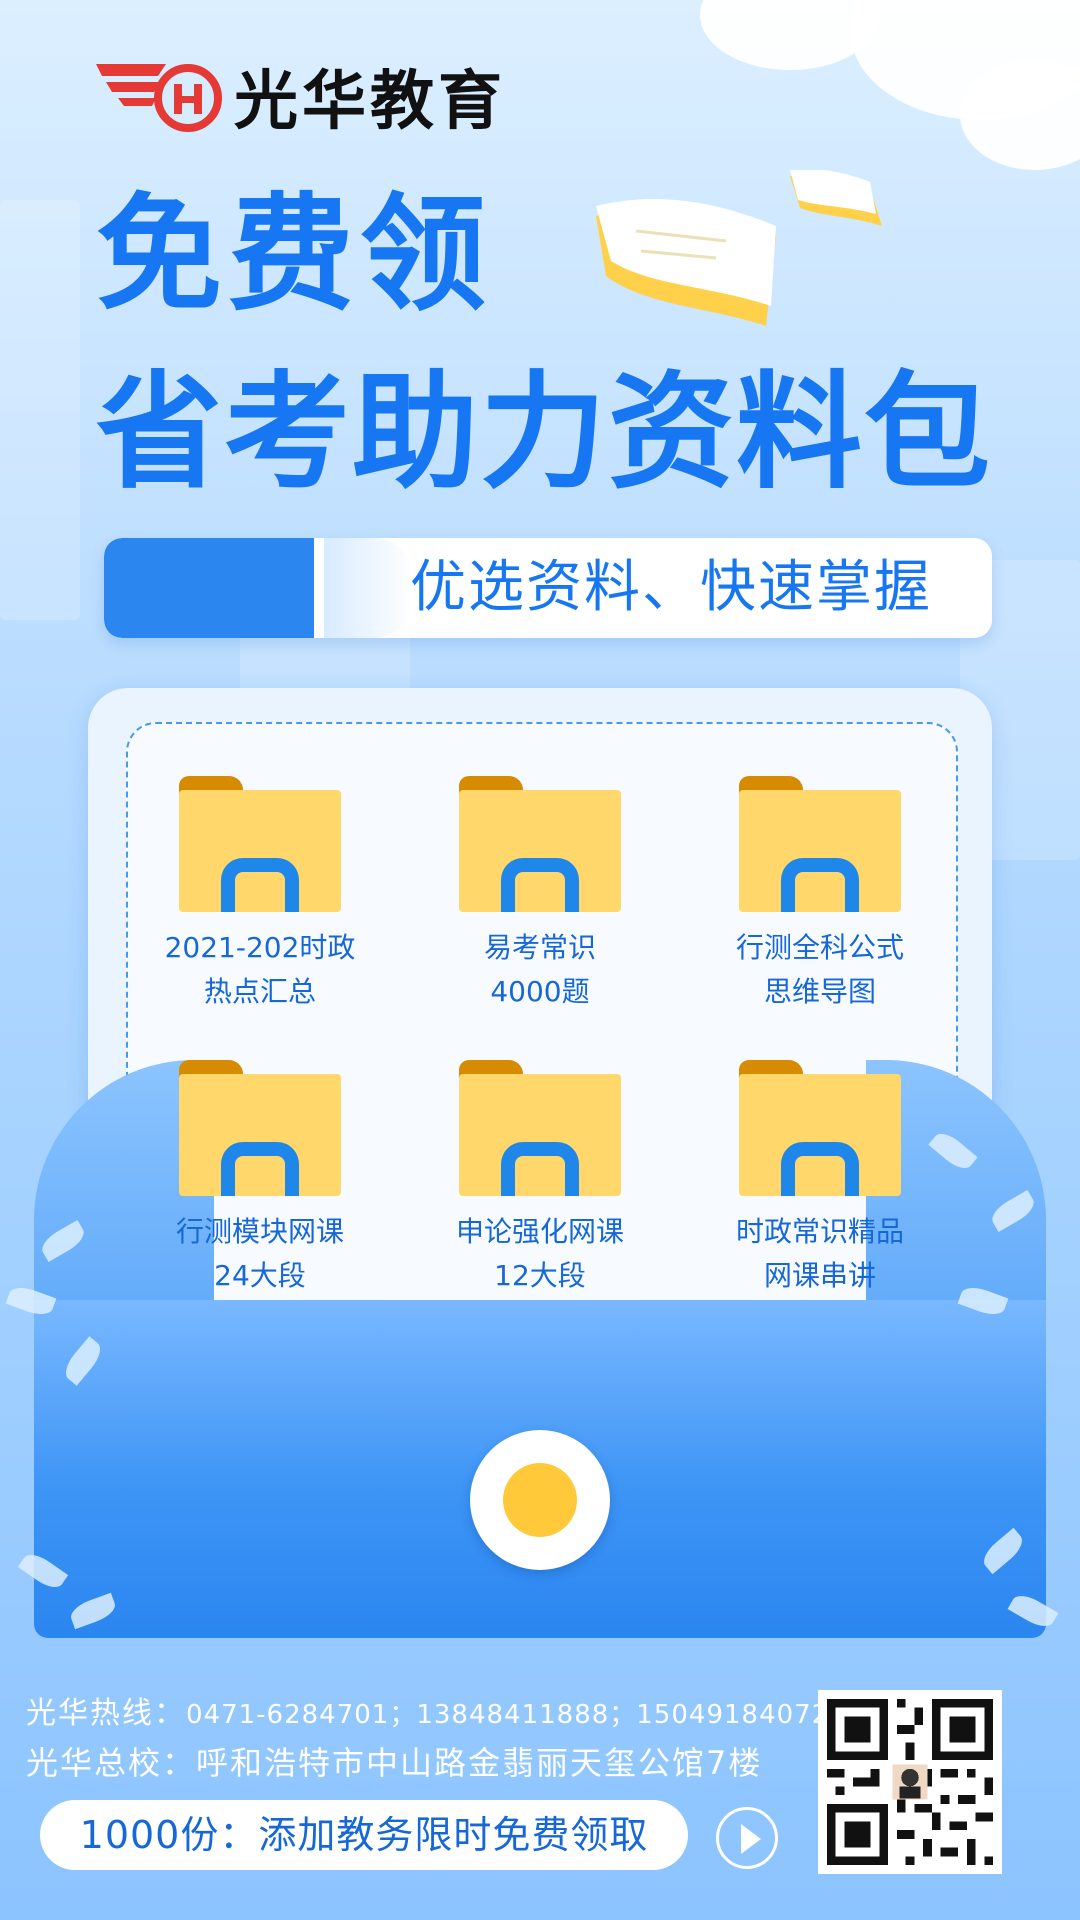 This screenshot has width=1080, height=1920. I want to click on address-label: 光华总校：, so click(111, 1763).